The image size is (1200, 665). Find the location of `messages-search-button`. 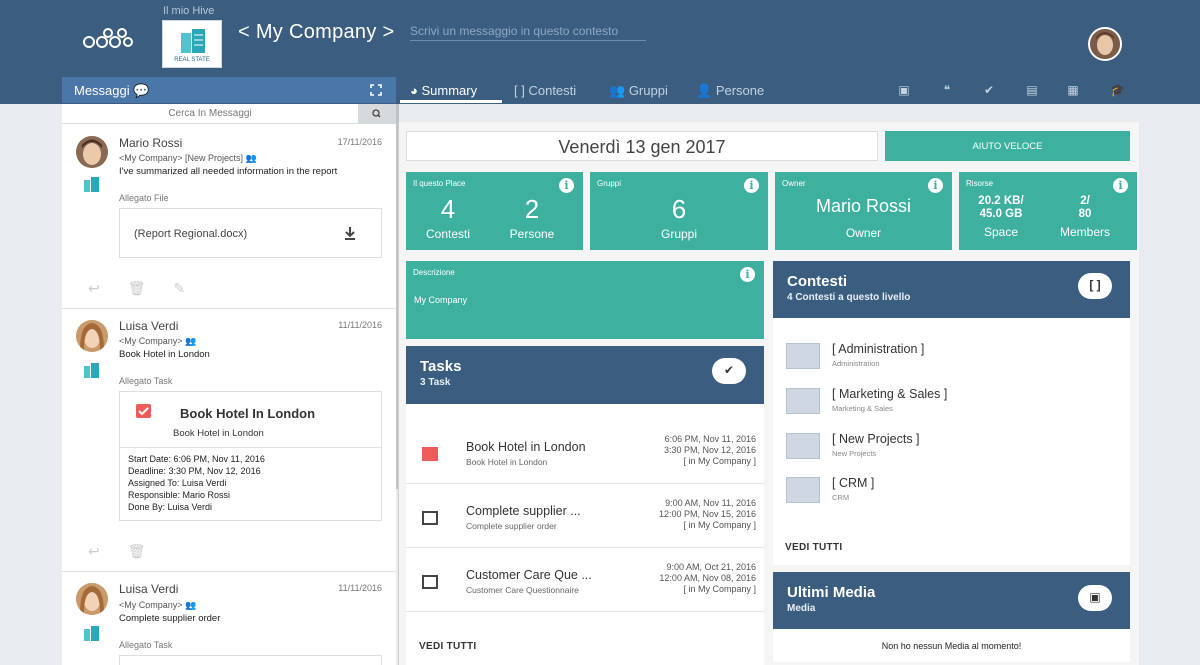

messages-search-button is located at coordinates (377, 114).